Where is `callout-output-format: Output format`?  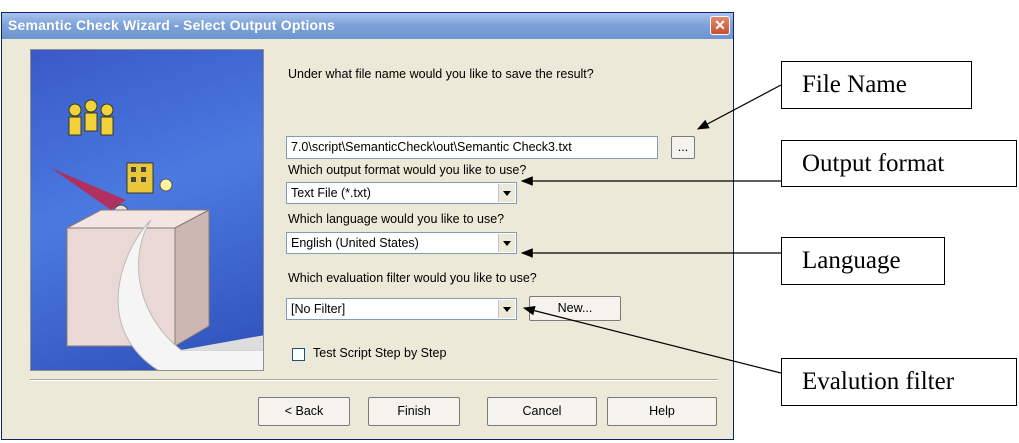
callout-output-format: Output format is located at coordinates (899, 163).